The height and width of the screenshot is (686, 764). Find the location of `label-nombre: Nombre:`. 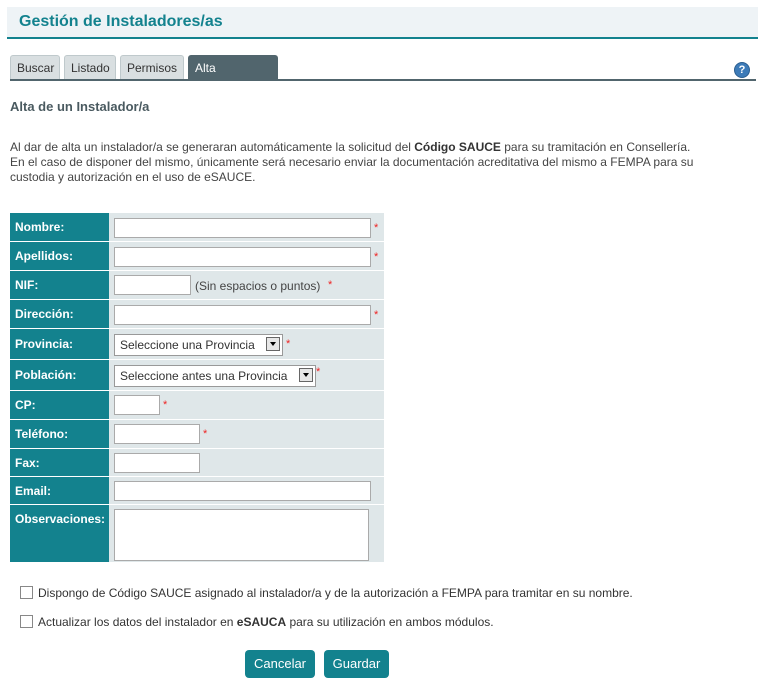

label-nombre: Nombre: is located at coordinates (59, 227).